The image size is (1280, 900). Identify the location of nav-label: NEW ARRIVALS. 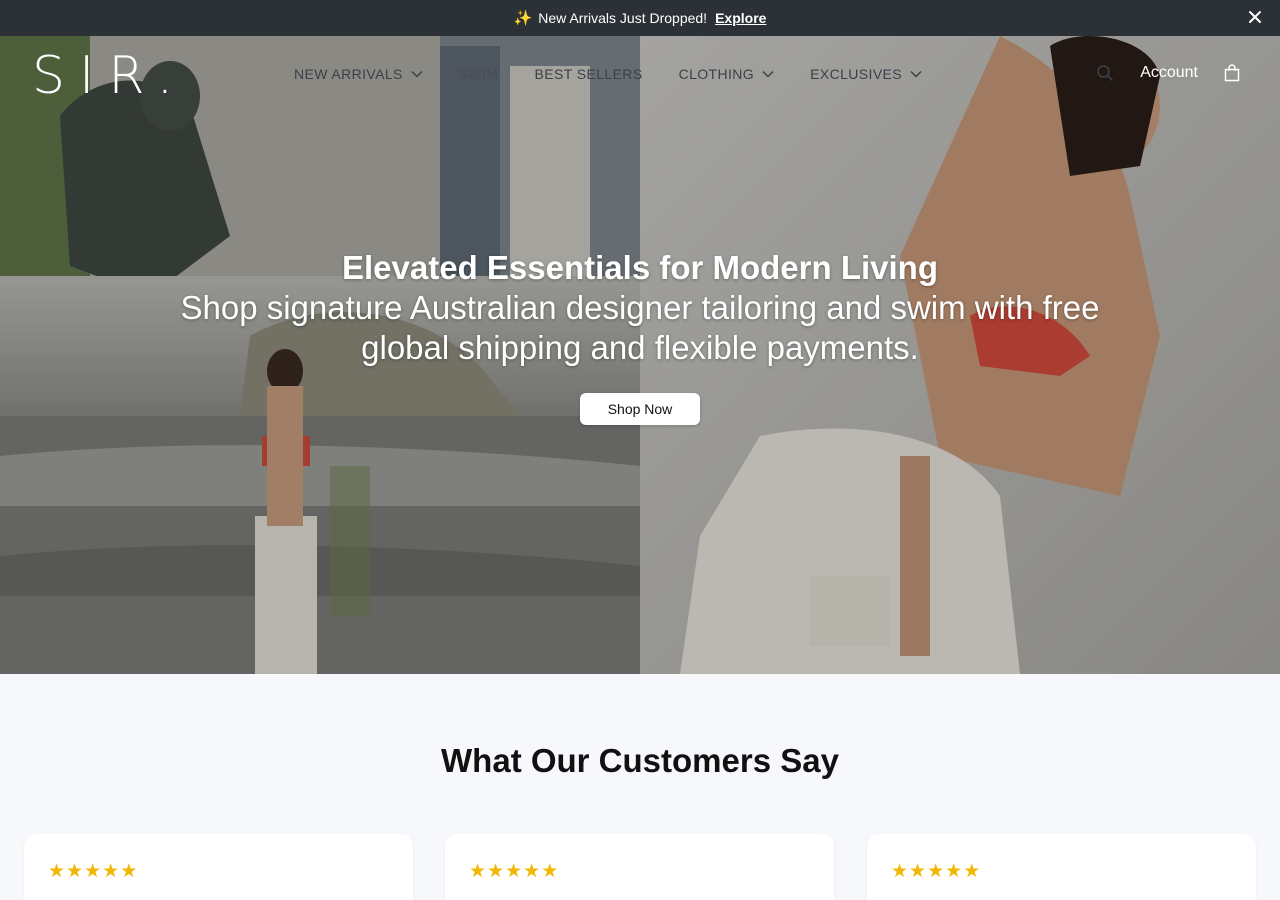
(348, 74).